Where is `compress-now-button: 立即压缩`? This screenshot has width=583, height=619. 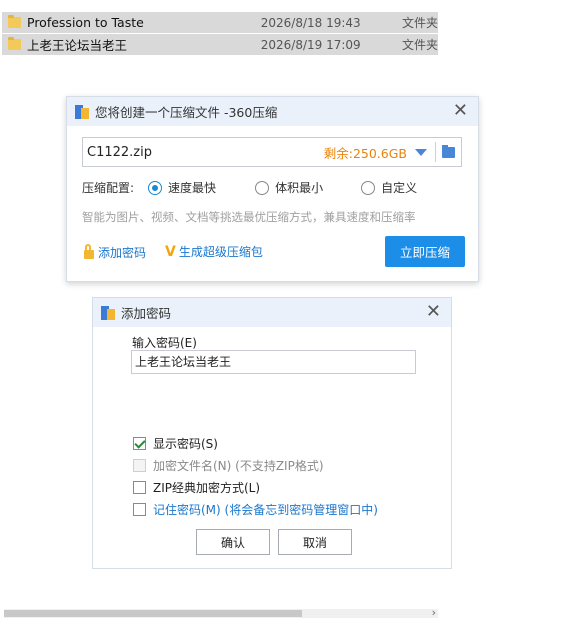
compress-now-button: 立即压缩 is located at coordinates (425, 251).